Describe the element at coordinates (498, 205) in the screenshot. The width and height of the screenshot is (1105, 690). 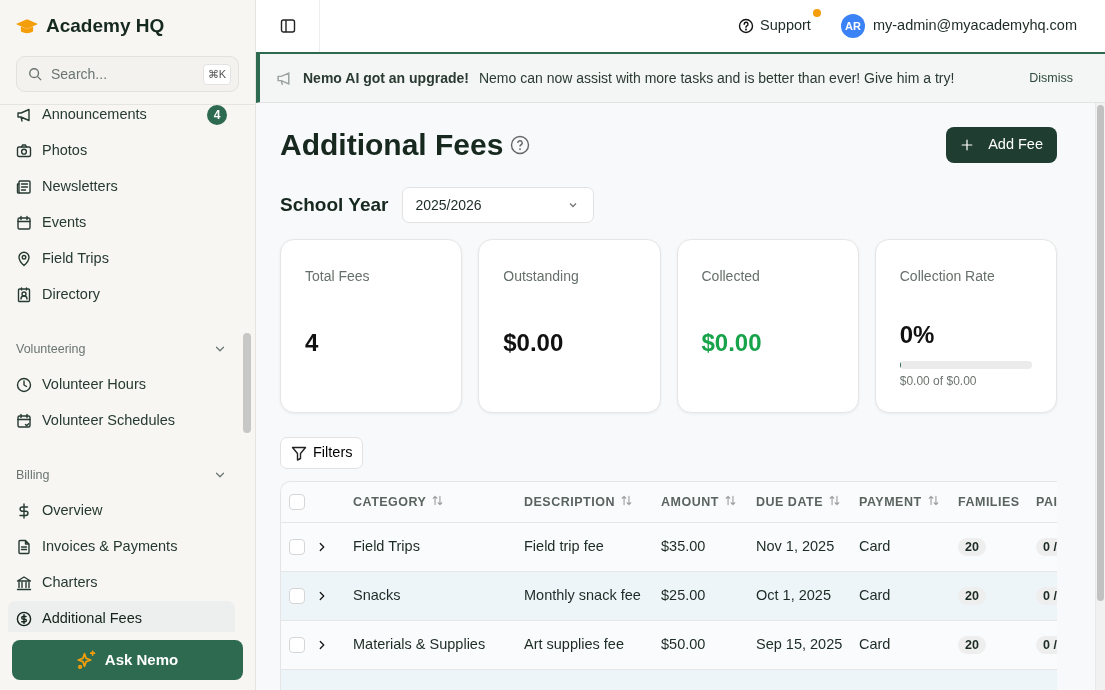
I see `school-year-select: 2025/2026` at that location.